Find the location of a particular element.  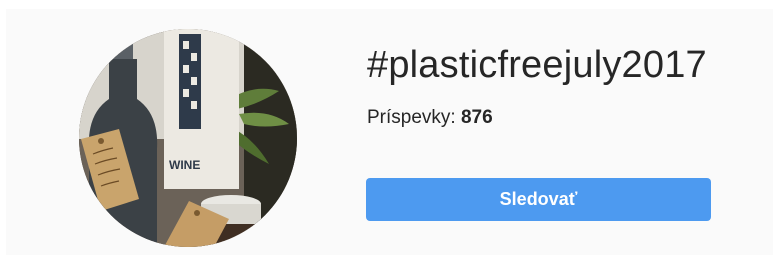

wine-label-text: WINE is located at coordinates (184, 165).